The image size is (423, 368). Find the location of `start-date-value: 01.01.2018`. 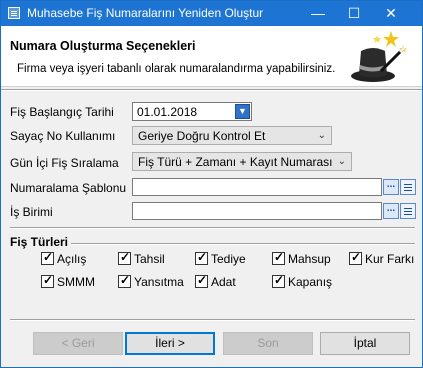

start-date-value: 01.01.2018 is located at coordinates (167, 112).